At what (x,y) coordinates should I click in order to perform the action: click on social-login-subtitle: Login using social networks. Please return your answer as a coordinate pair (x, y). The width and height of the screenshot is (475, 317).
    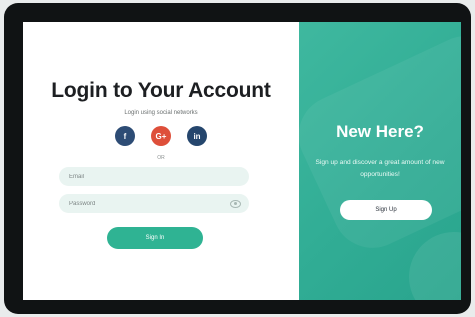
    Looking at the image, I should click on (161, 113).